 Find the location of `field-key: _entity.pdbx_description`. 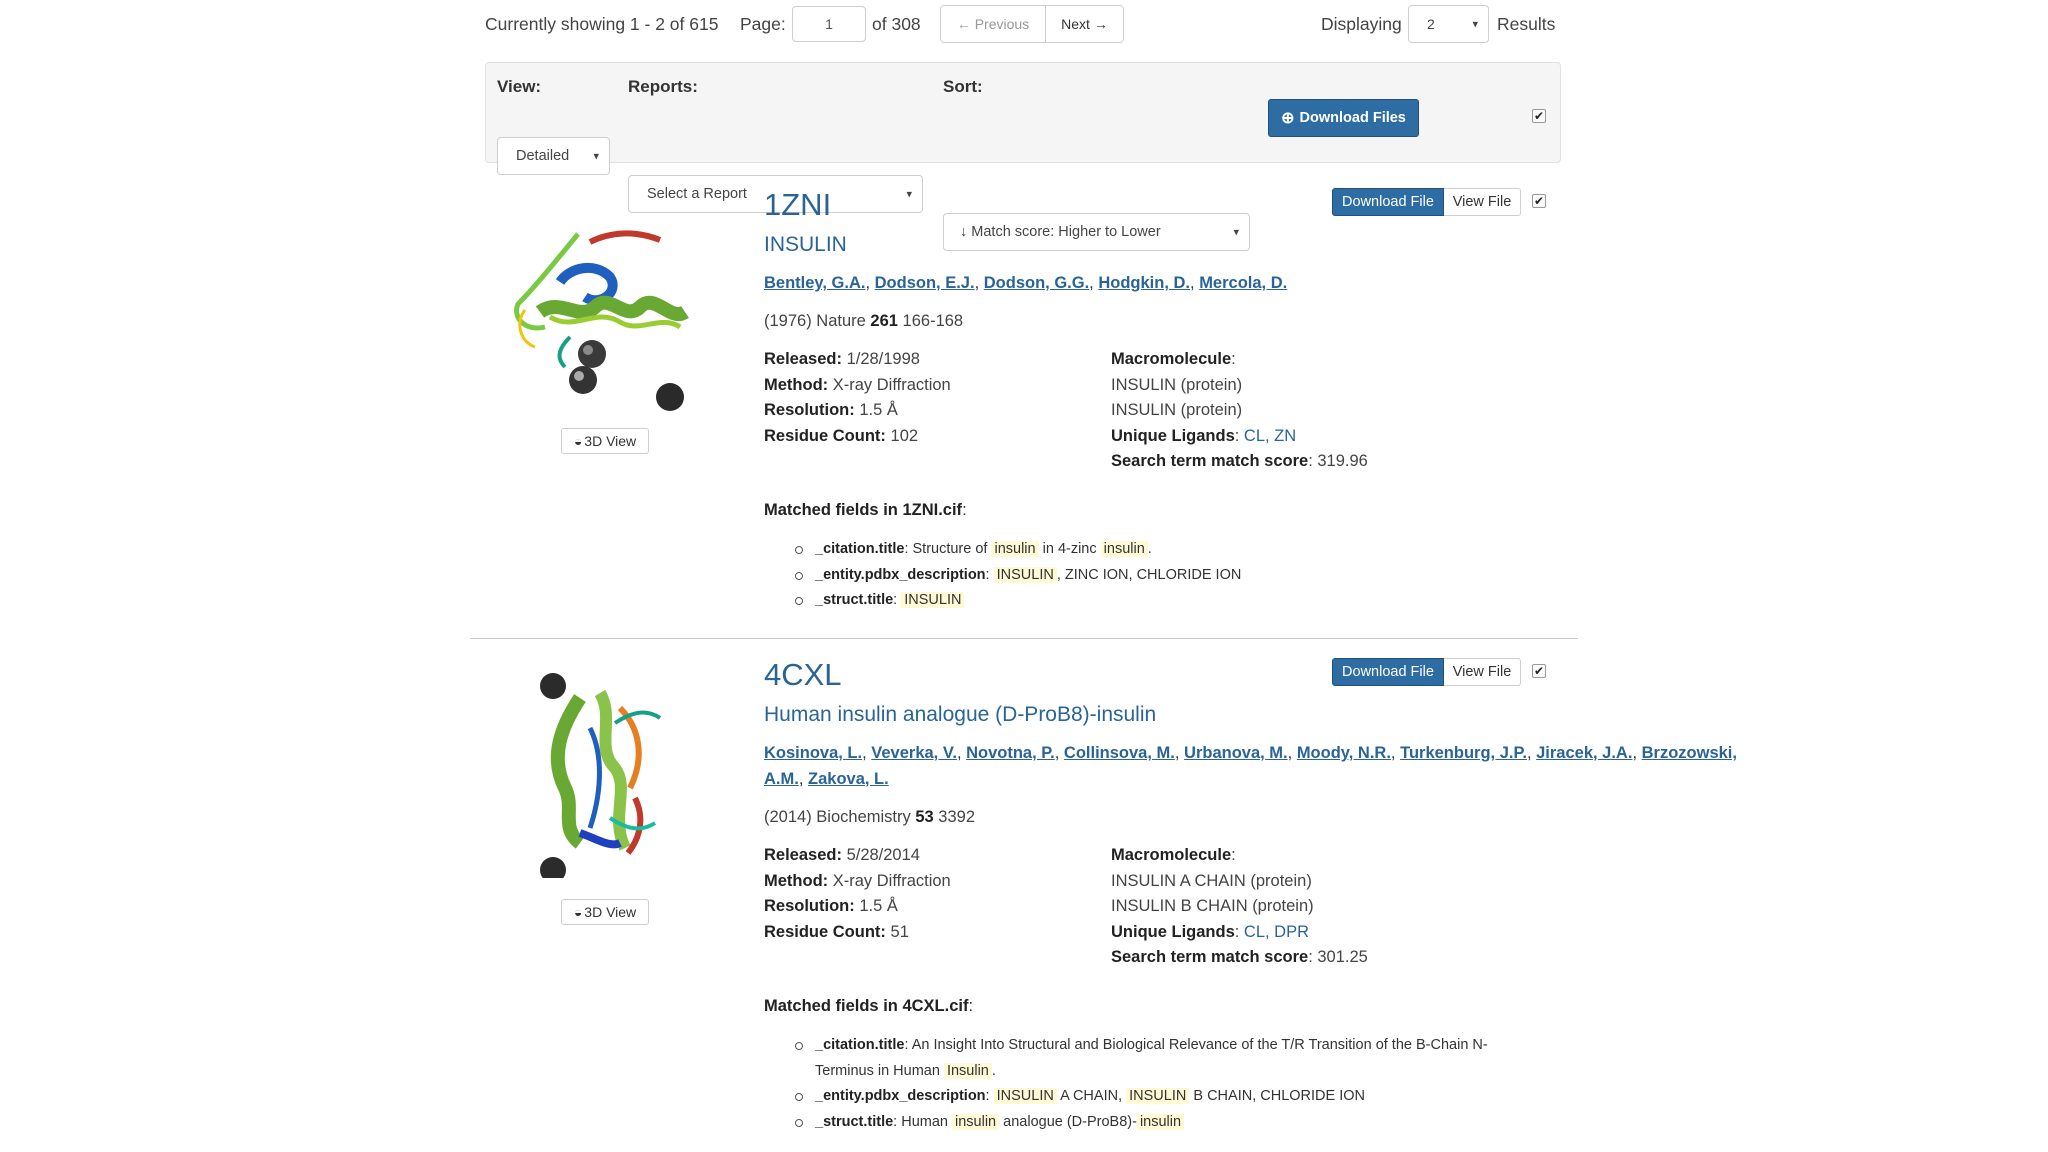

field-key: _entity.pdbx_description is located at coordinates (900, 1096).